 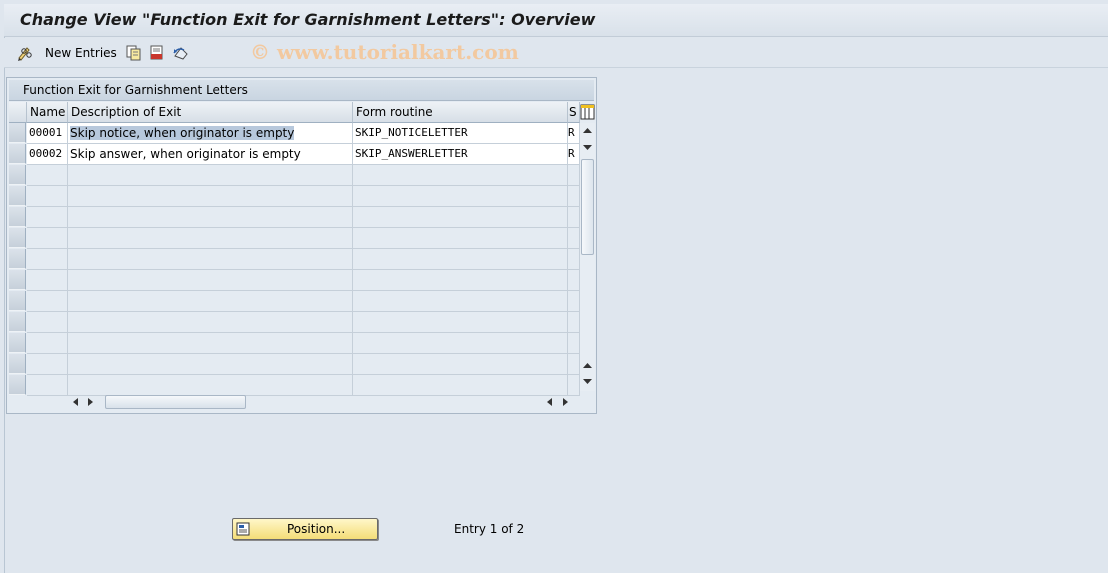 What do you see at coordinates (210, 154) in the screenshot?
I see `table-cell-description: Skip answer, when originator is empty` at bounding box center [210, 154].